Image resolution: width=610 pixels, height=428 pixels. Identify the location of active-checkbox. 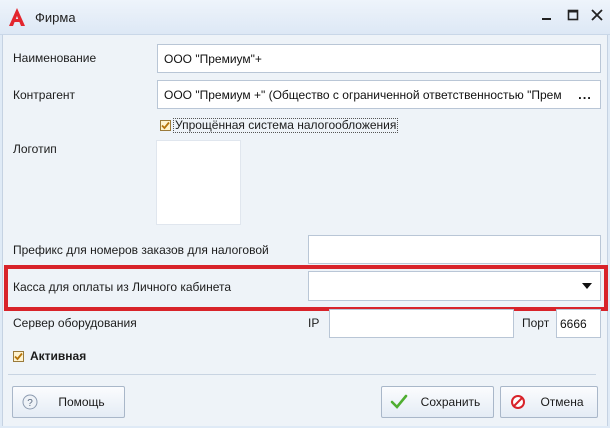
(18, 356).